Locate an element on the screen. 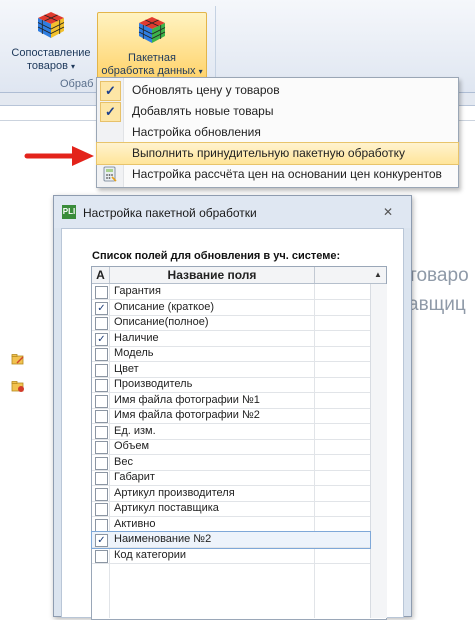  field-name: Габарит is located at coordinates (134, 477).